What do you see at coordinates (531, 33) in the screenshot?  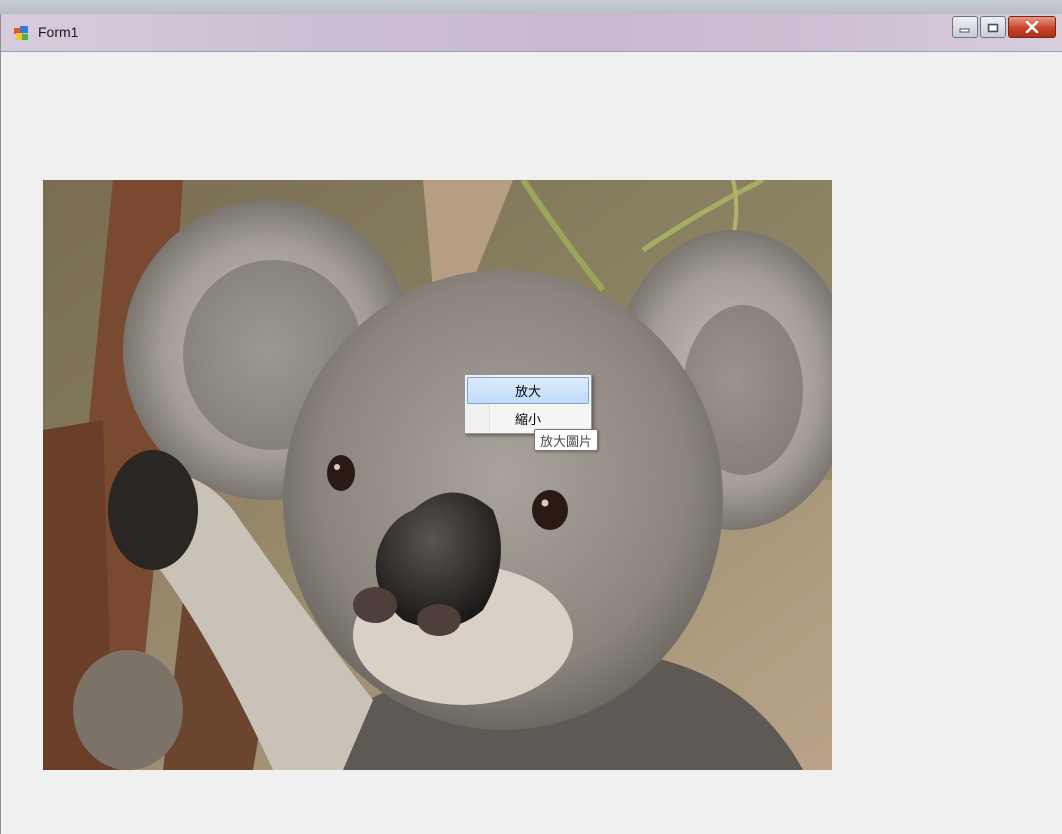 I see `title-bar: Form1` at bounding box center [531, 33].